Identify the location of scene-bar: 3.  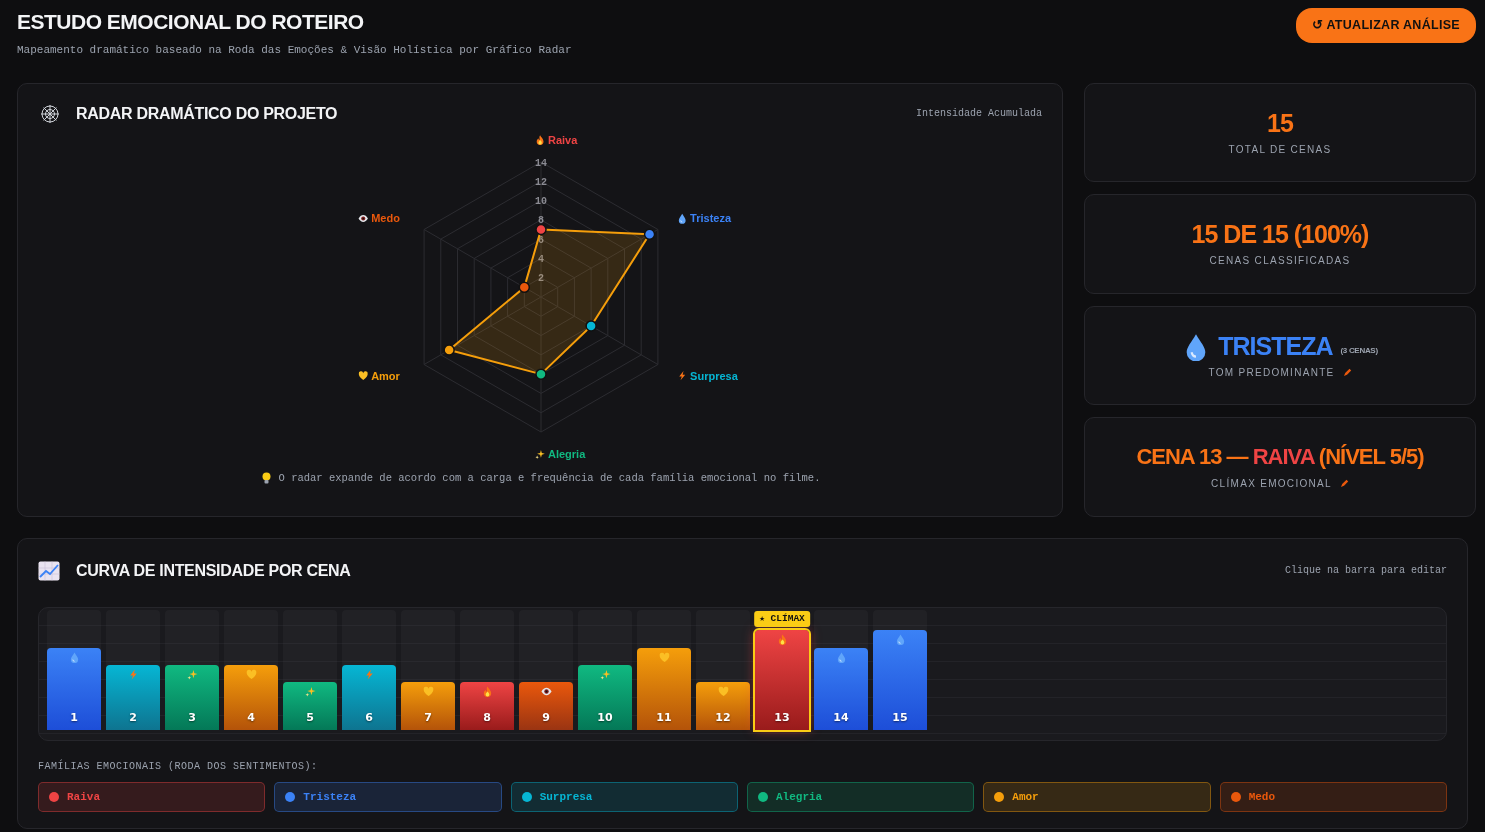
(192, 697).